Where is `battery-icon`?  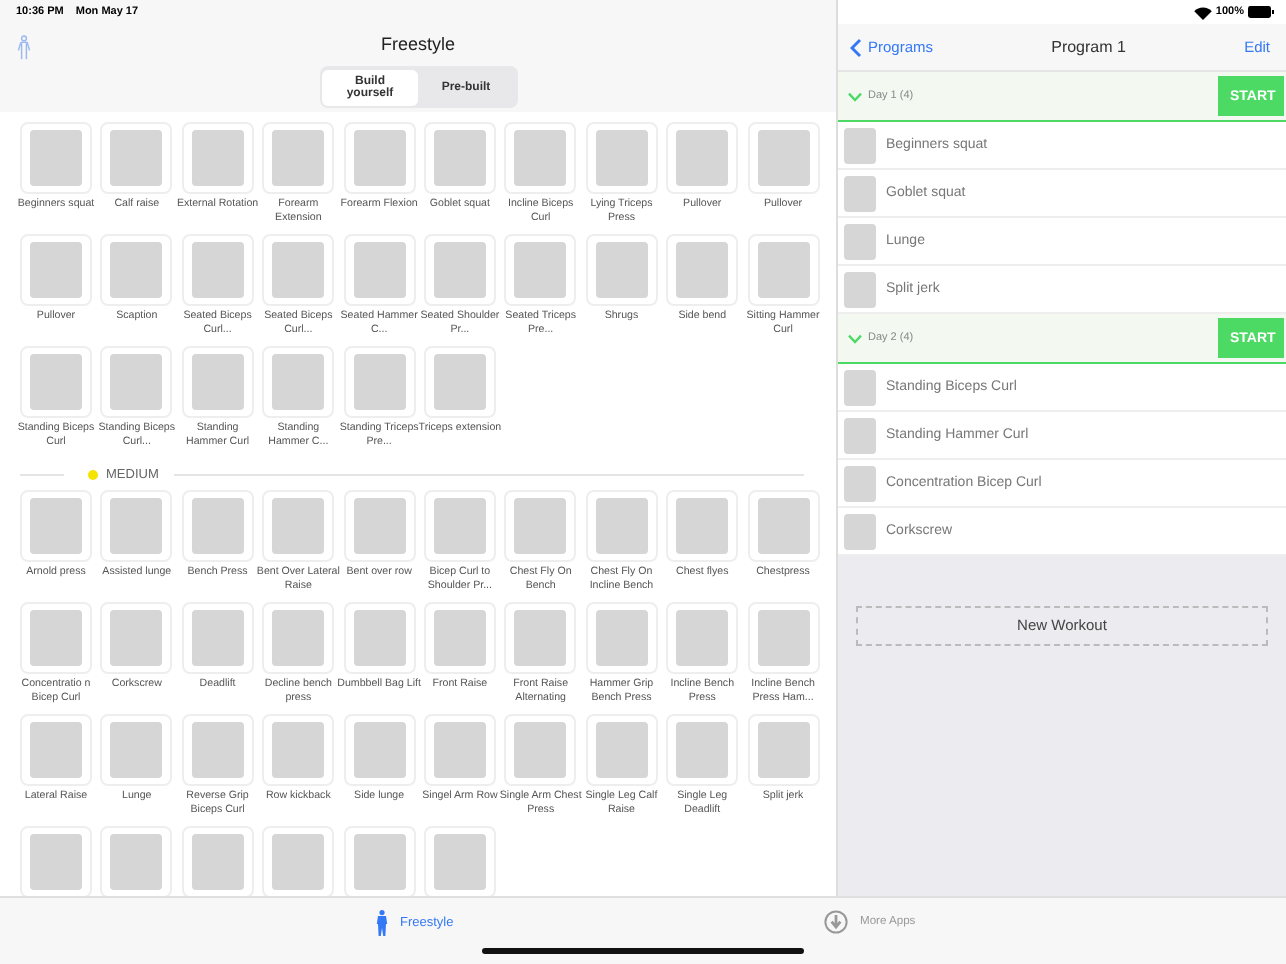 battery-icon is located at coordinates (1261, 12).